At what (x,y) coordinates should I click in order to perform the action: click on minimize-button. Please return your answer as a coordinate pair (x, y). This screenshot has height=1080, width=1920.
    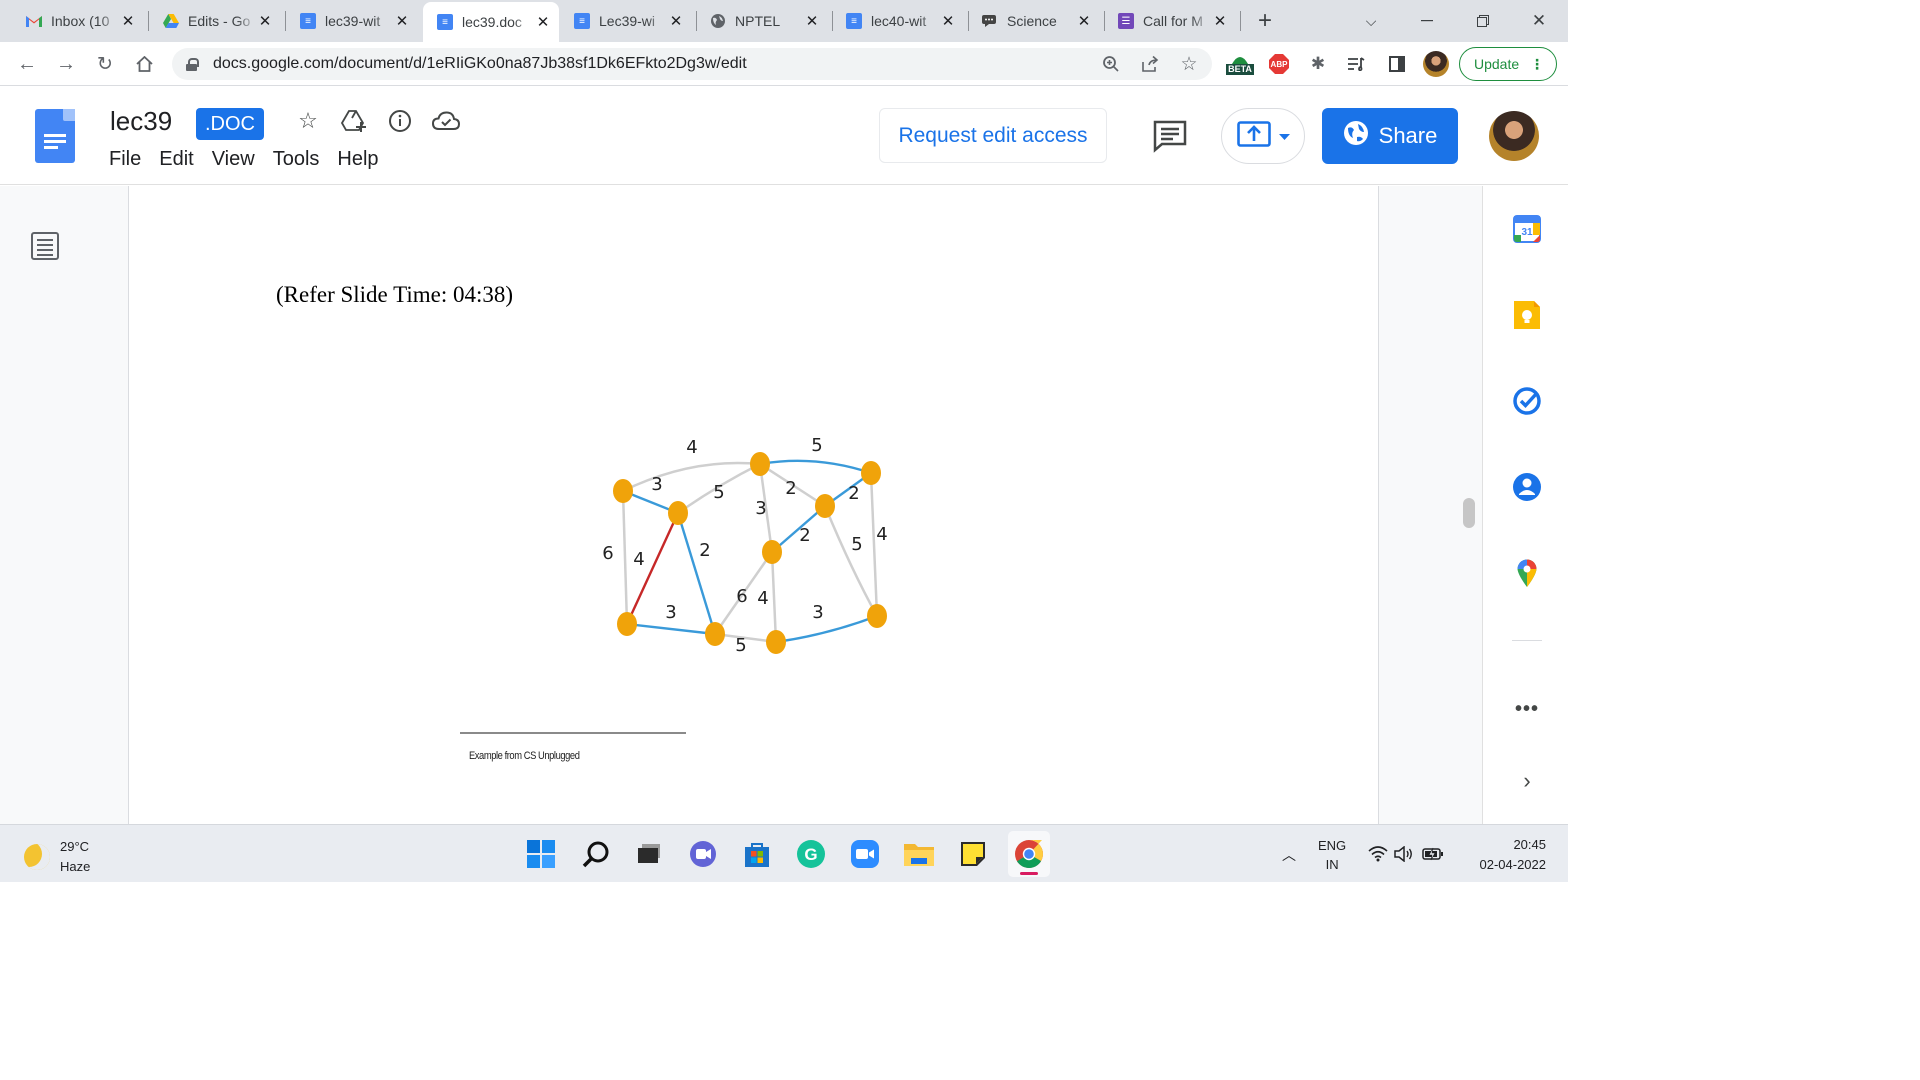
    Looking at the image, I should click on (1427, 21).